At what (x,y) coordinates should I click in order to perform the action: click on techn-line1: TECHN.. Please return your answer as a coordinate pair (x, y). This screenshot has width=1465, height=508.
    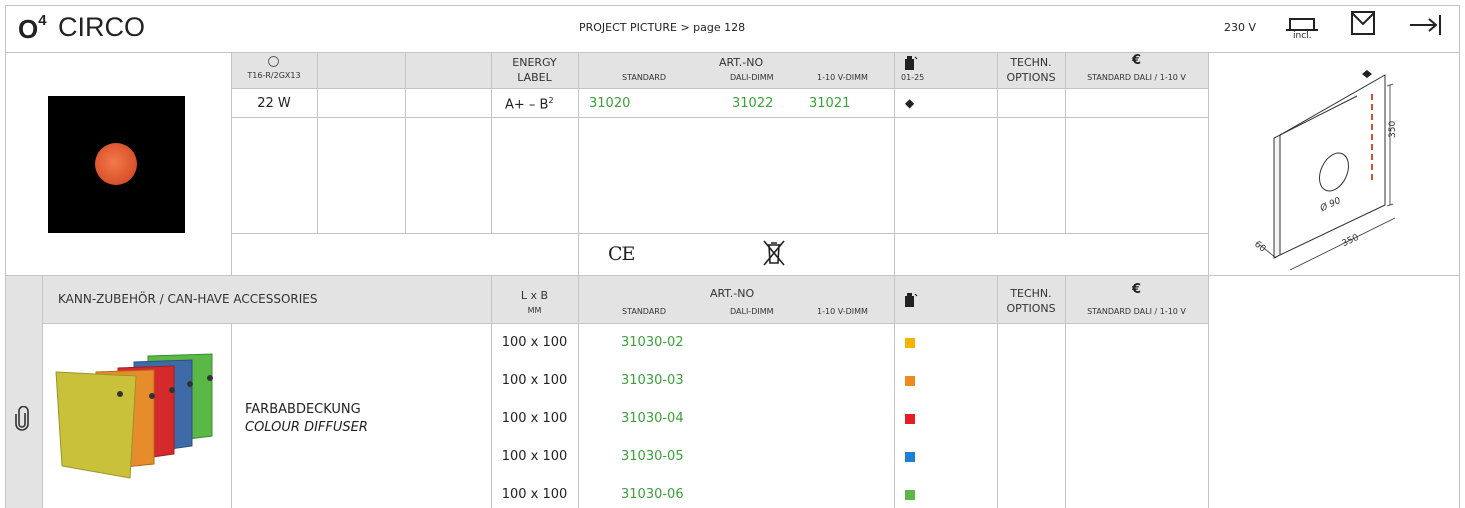
    Looking at the image, I should click on (1031, 62).